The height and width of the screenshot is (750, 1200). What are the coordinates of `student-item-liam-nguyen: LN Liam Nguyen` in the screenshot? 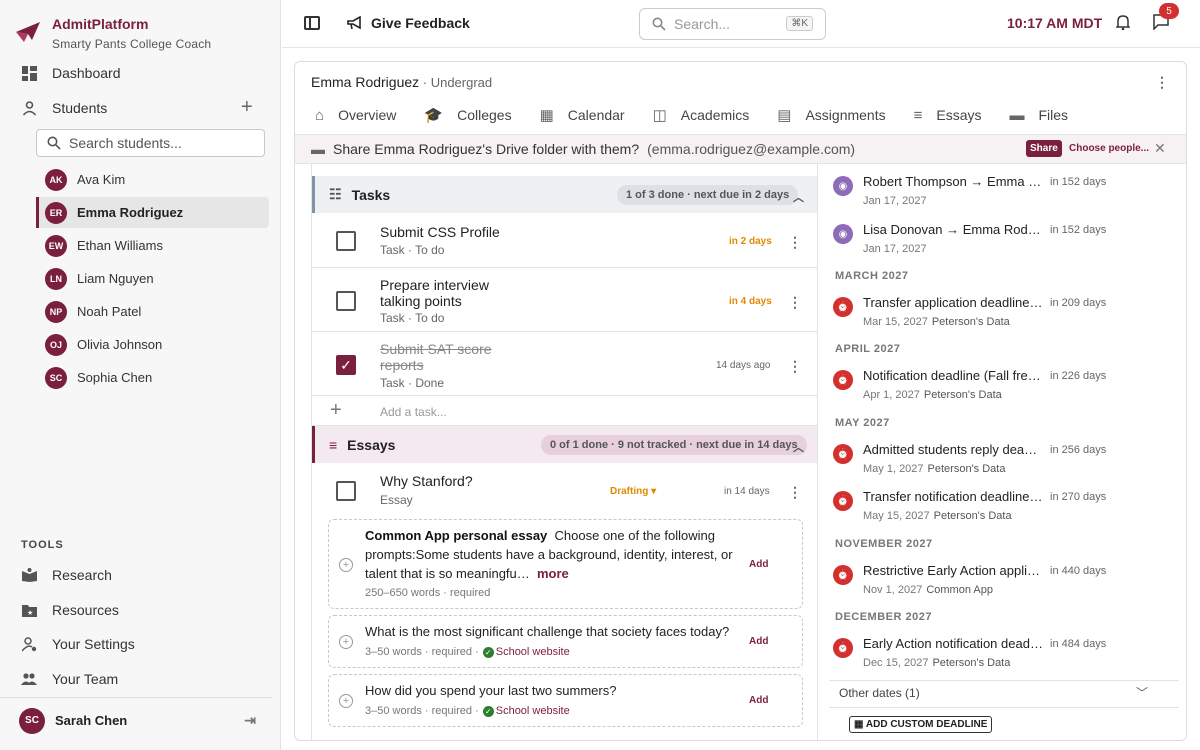 It's located at (152, 278).